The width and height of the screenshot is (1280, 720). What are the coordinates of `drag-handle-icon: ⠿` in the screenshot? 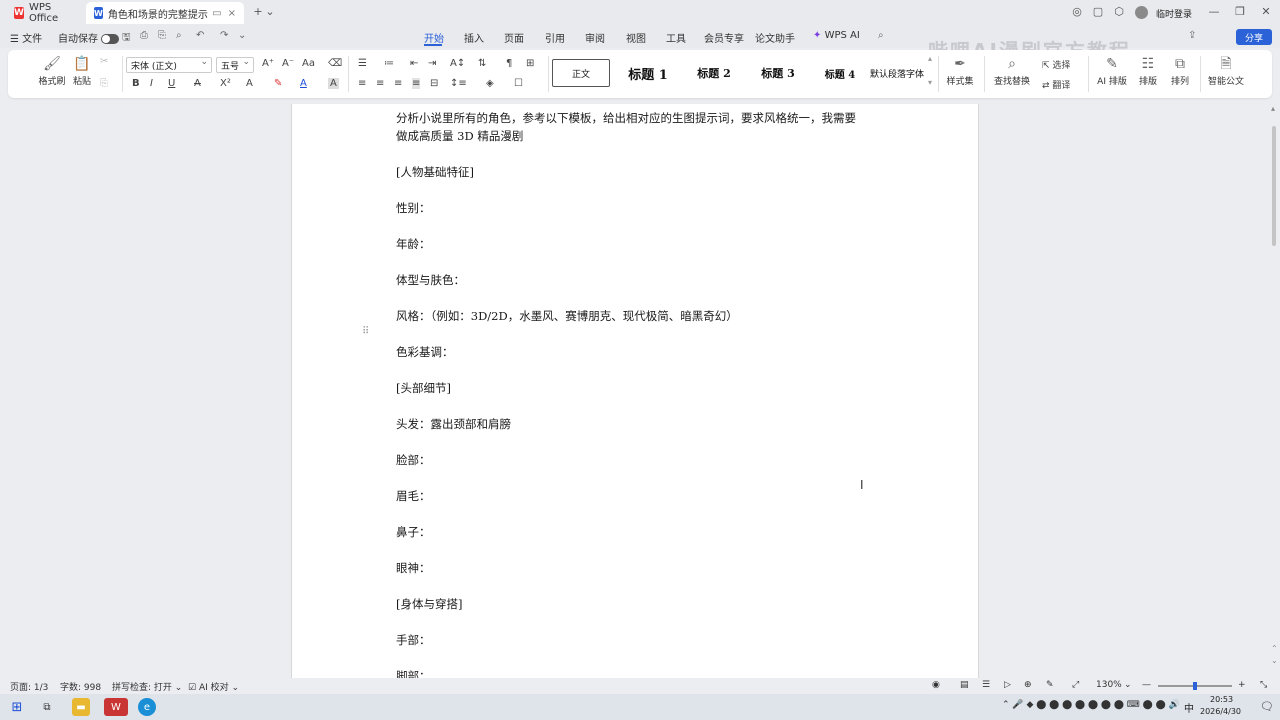 It's located at (365, 331).